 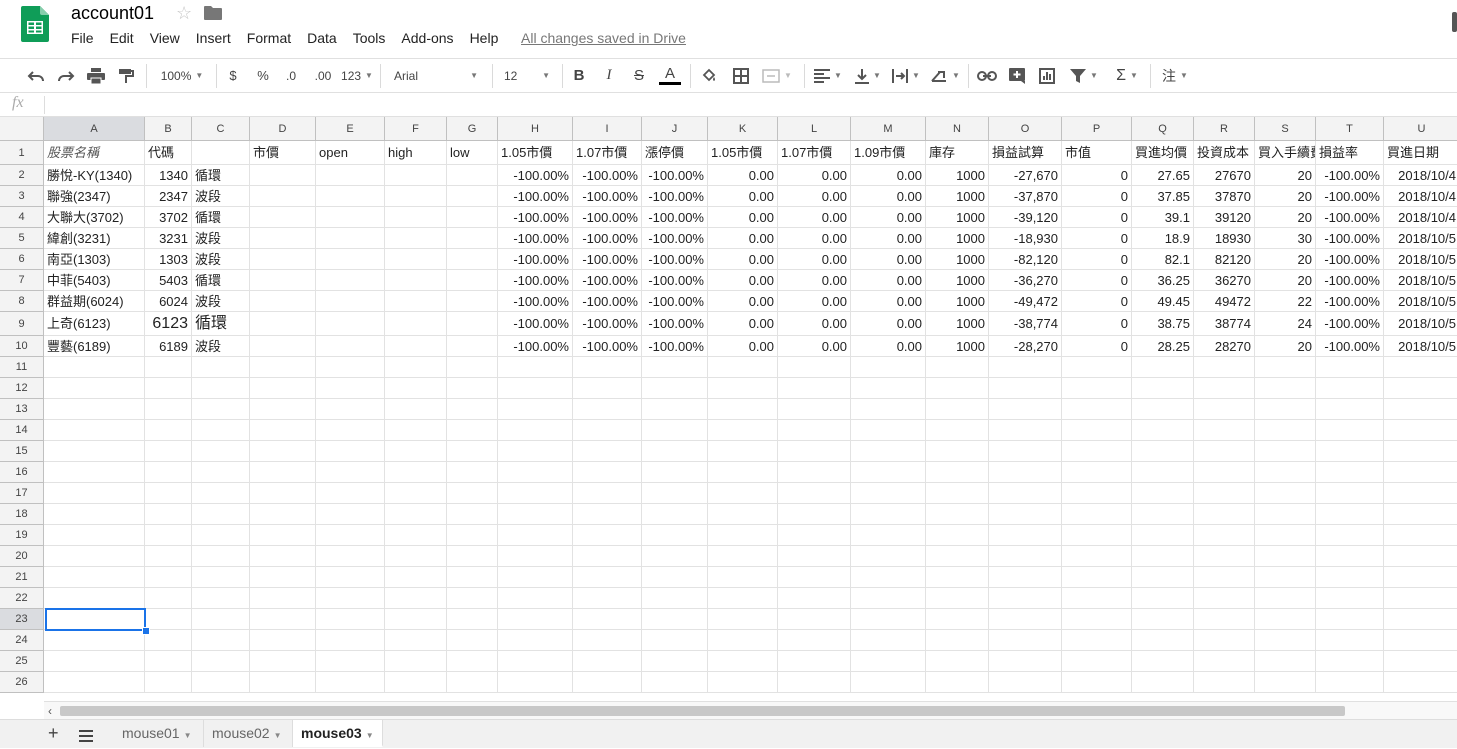 What do you see at coordinates (743, 129) in the screenshot?
I see `column-header-k: K` at bounding box center [743, 129].